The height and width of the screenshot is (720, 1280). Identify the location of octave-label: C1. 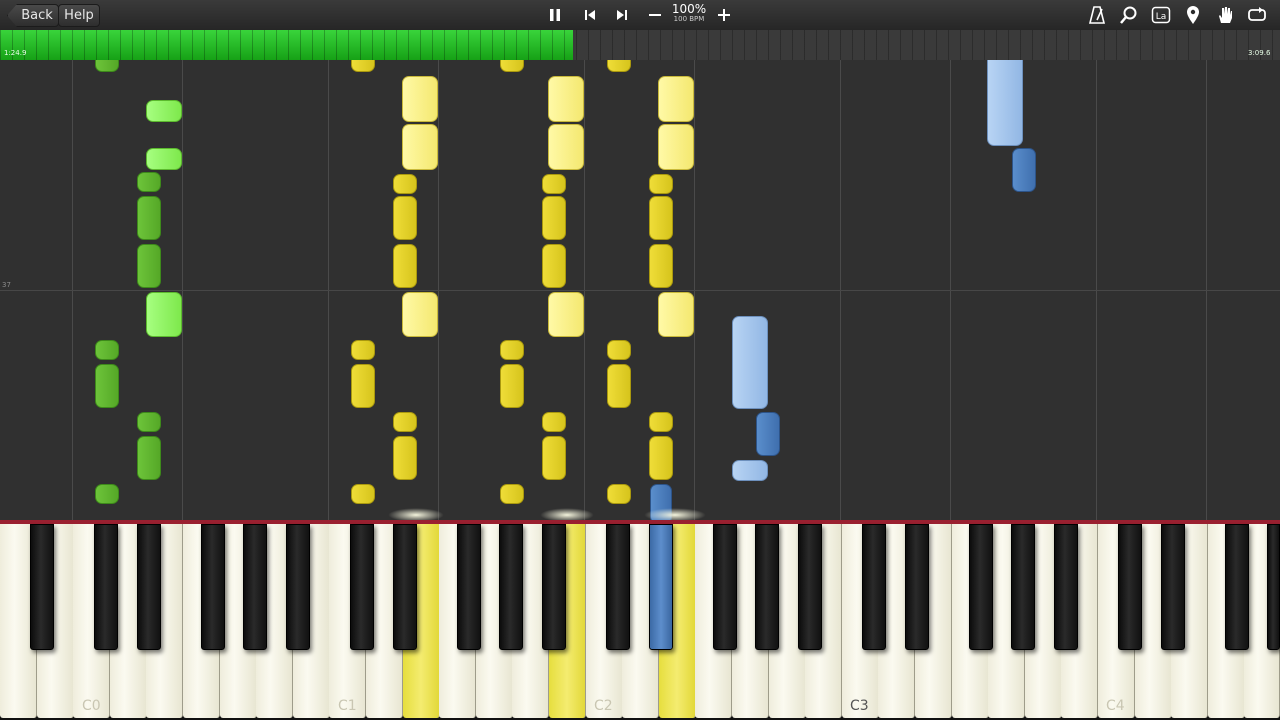
(347, 706).